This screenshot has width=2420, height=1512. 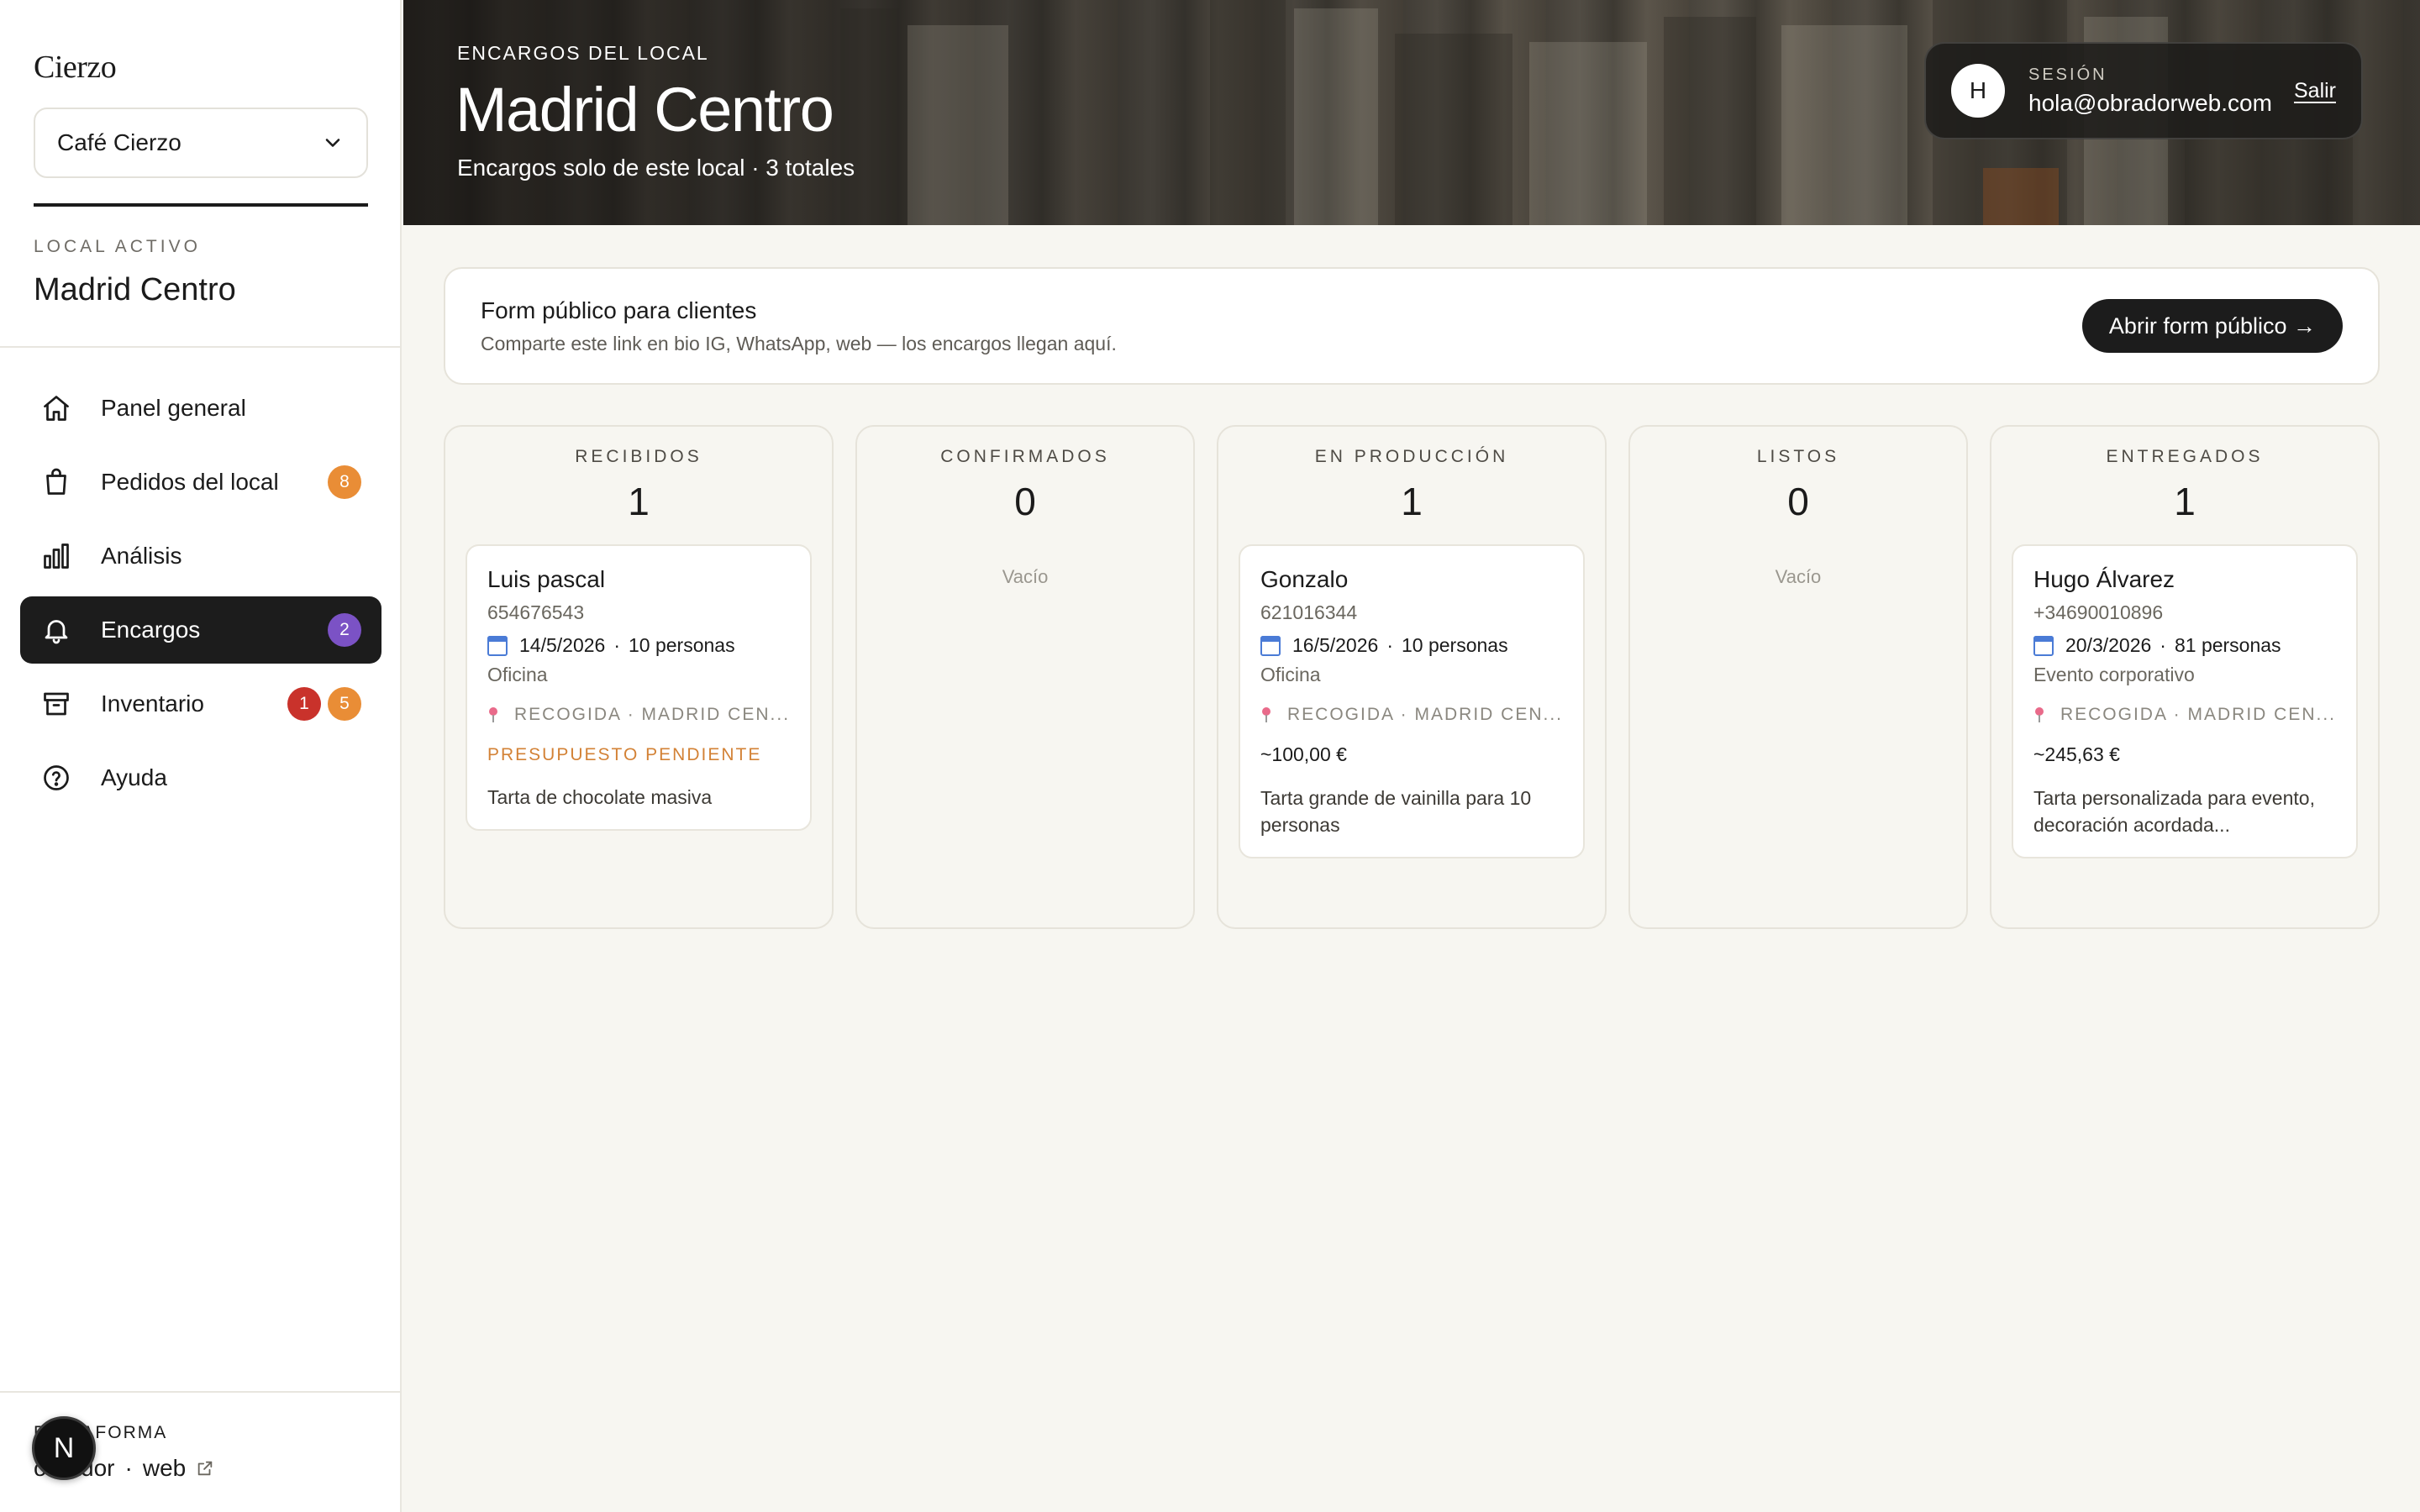 I want to click on chevron-down-icon, so click(x=332, y=143).